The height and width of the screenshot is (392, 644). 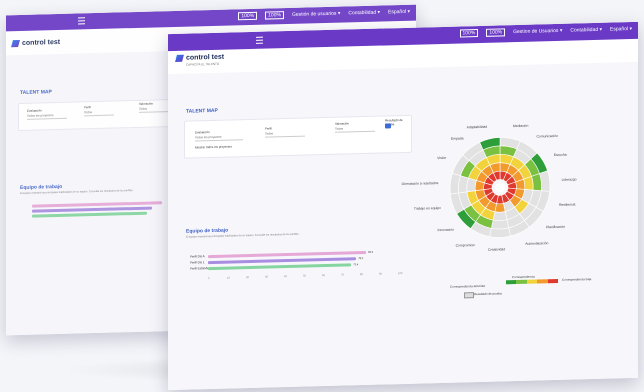 I want to click on rating-select: Todos, so click(x=355, y=129).